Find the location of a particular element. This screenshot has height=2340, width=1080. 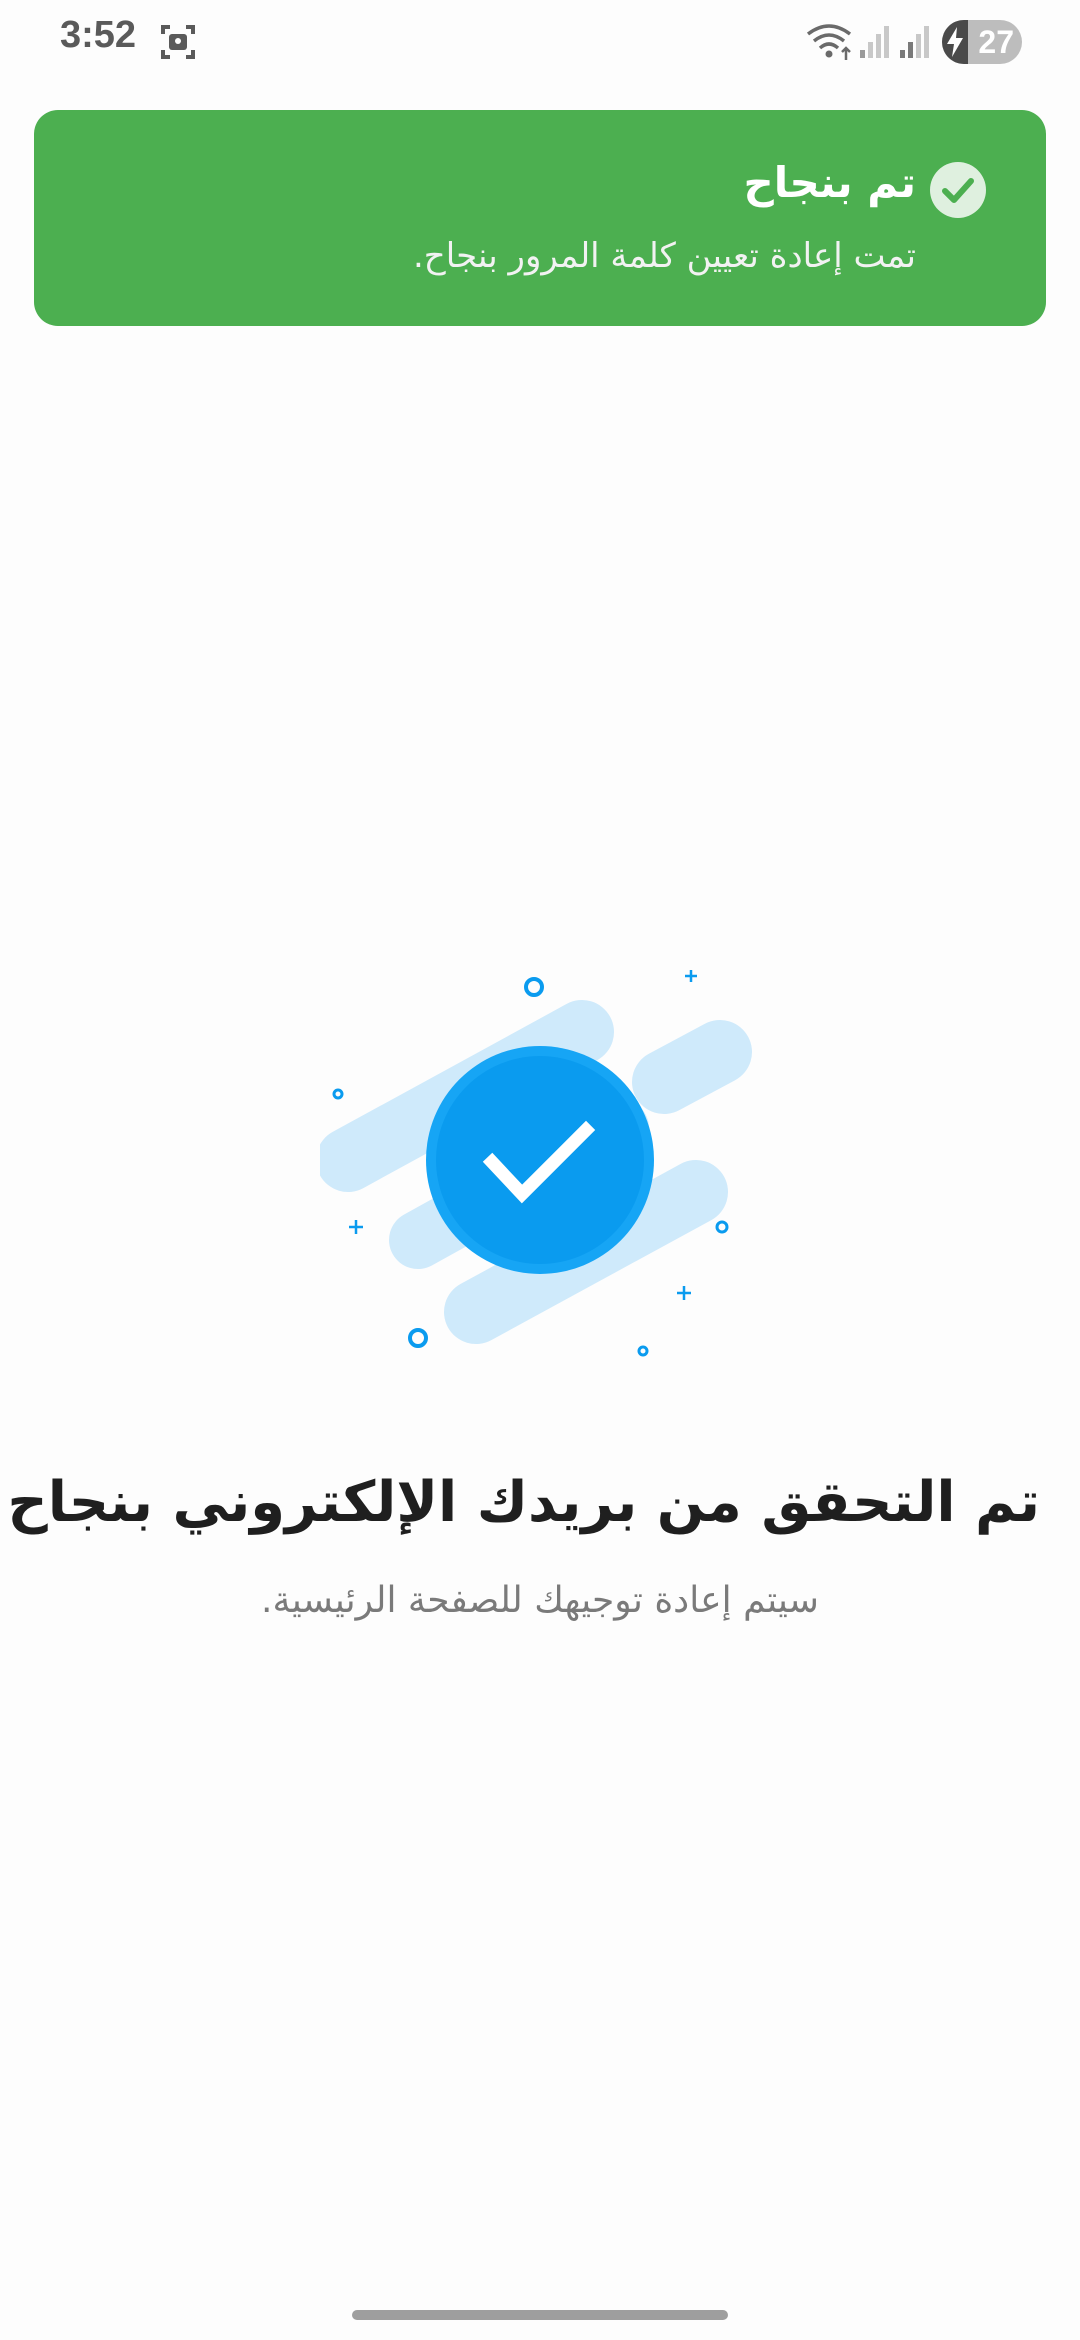

battery-level: 27 is located at coordinates (996, 42).